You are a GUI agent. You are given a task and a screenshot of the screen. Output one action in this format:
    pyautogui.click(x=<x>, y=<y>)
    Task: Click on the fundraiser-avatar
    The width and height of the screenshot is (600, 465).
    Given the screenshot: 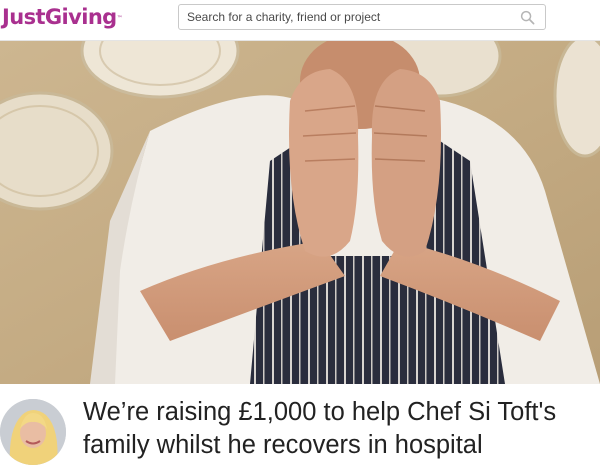 What is the action you would take?
    pyautogui.click(x=33, y=432)
    